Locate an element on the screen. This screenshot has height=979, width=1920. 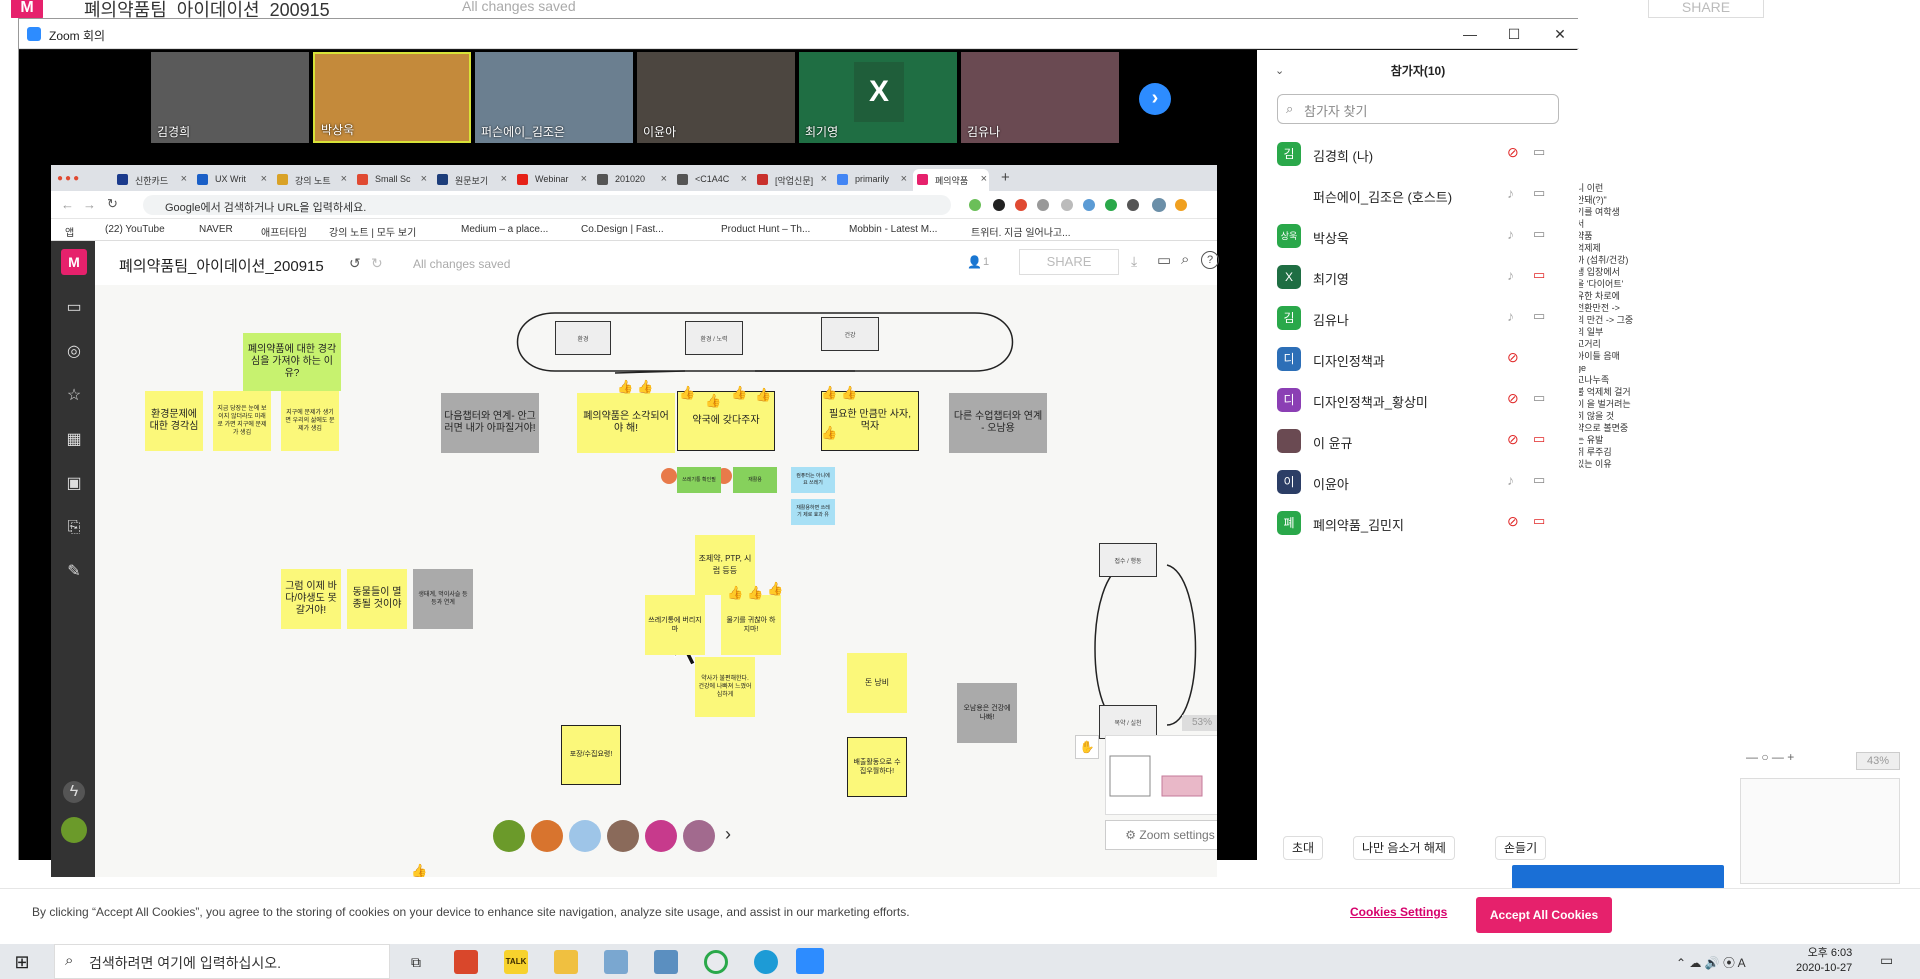
help-icon: ? is located at coordinates (1210, 260).